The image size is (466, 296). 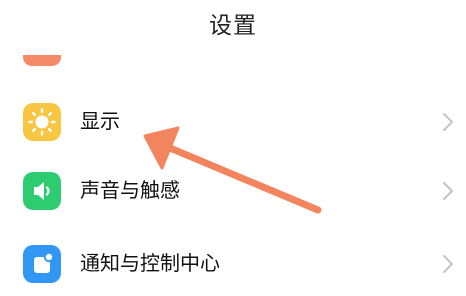 I want to click on sun-icon, so click(x=42, y=122).